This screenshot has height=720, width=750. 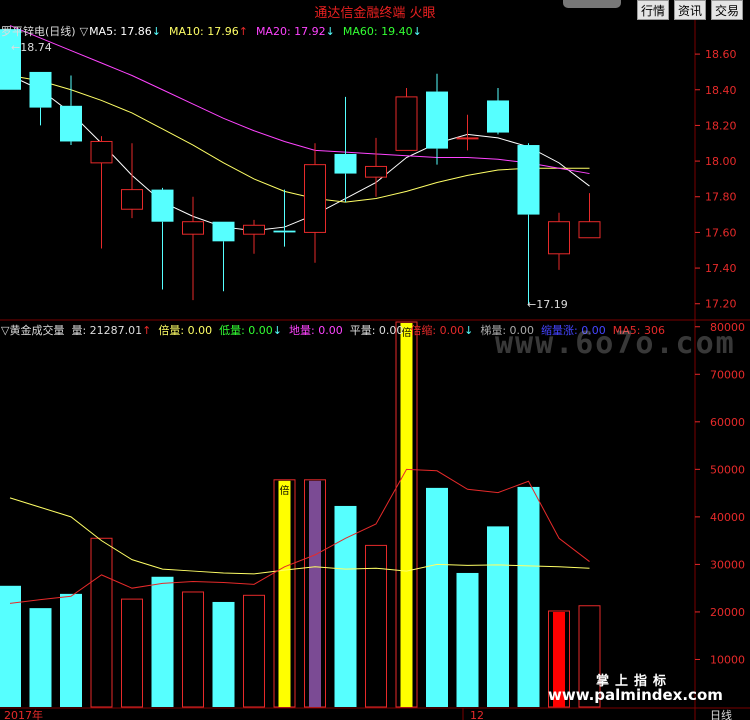 I want to click on market-button: 行情, so click(x=653, y=10).